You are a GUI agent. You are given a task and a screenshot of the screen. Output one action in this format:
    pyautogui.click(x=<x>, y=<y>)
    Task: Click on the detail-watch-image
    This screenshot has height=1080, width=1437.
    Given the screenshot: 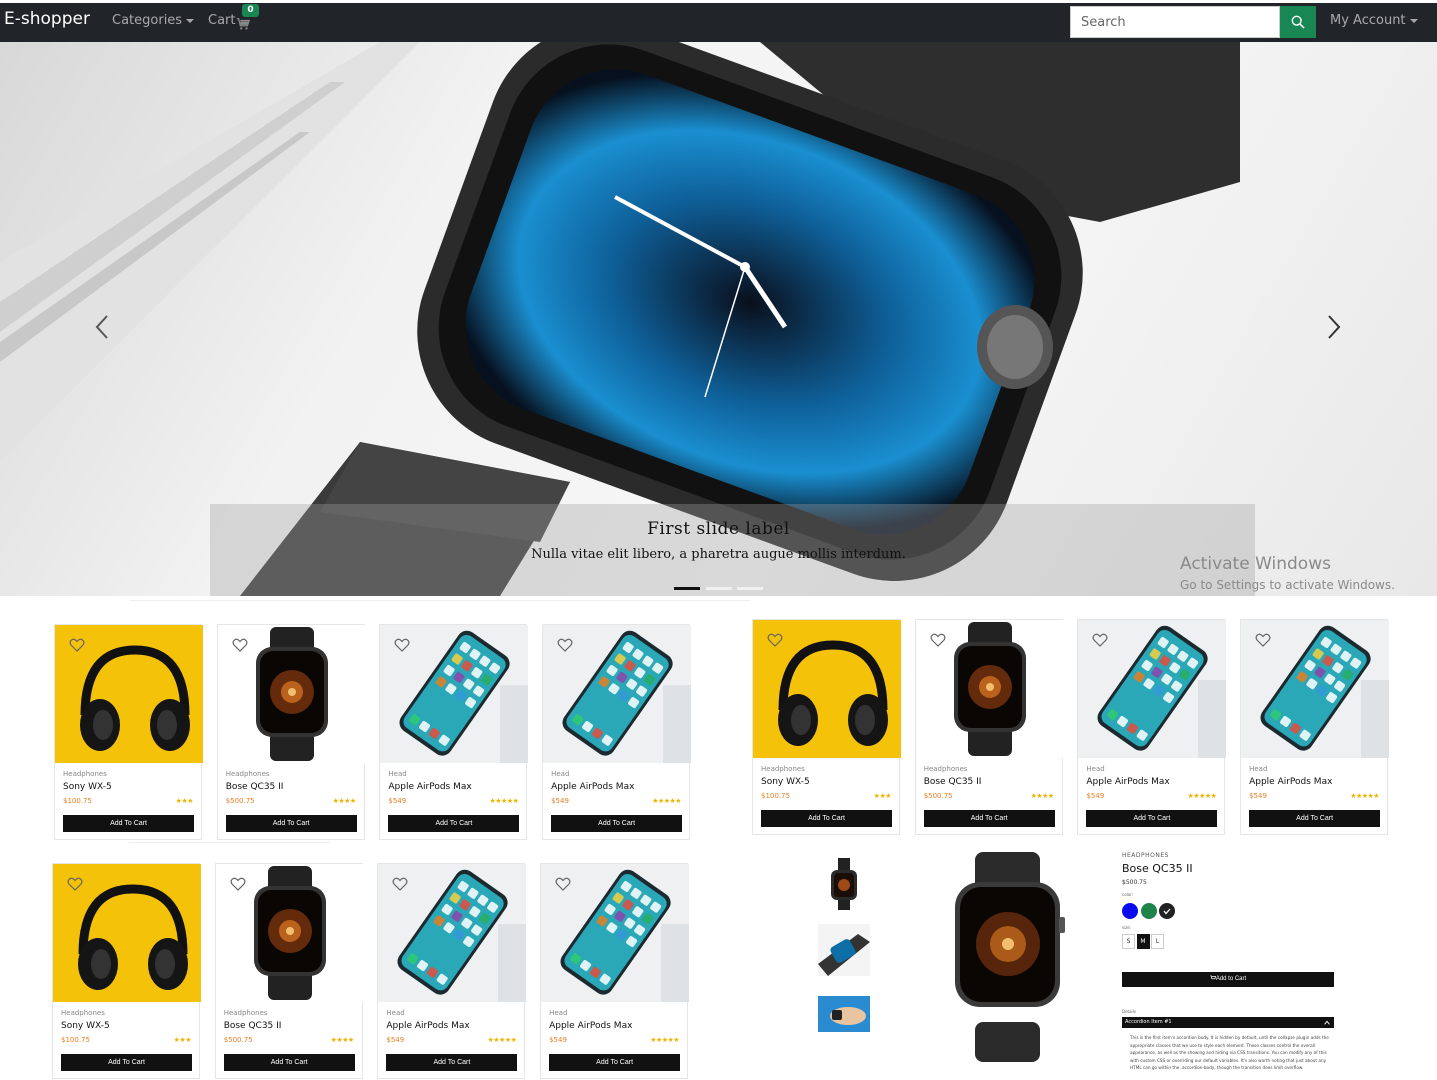 What is the action you would take?
    pyautogui.click(x=1010, y=957)
    